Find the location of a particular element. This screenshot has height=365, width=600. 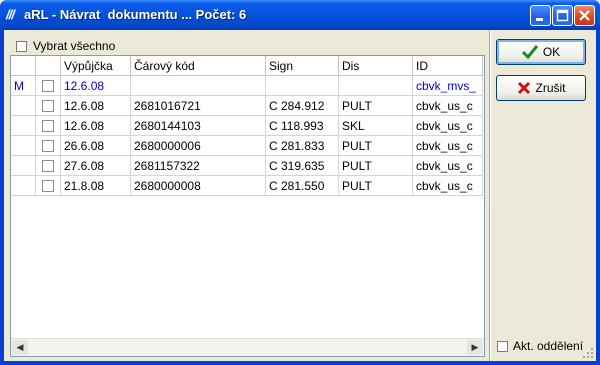

scroll-right-arrow-icon: ▶ is located at coordinates (475, 347).